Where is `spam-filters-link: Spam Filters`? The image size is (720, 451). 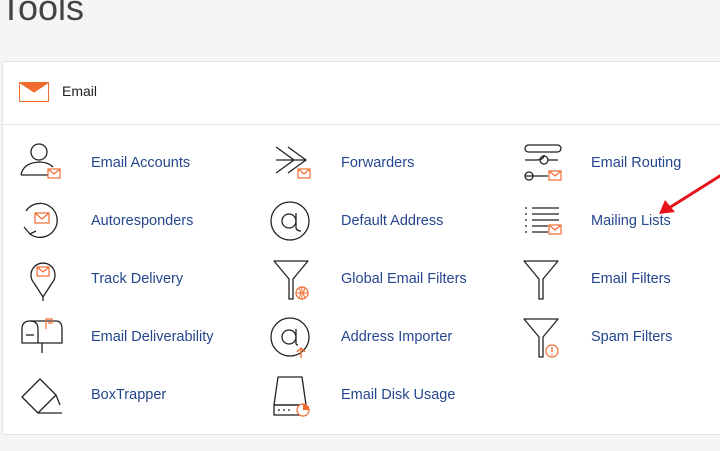
spam-filters-link: Spam Filters is located at coordinates (619, 337).